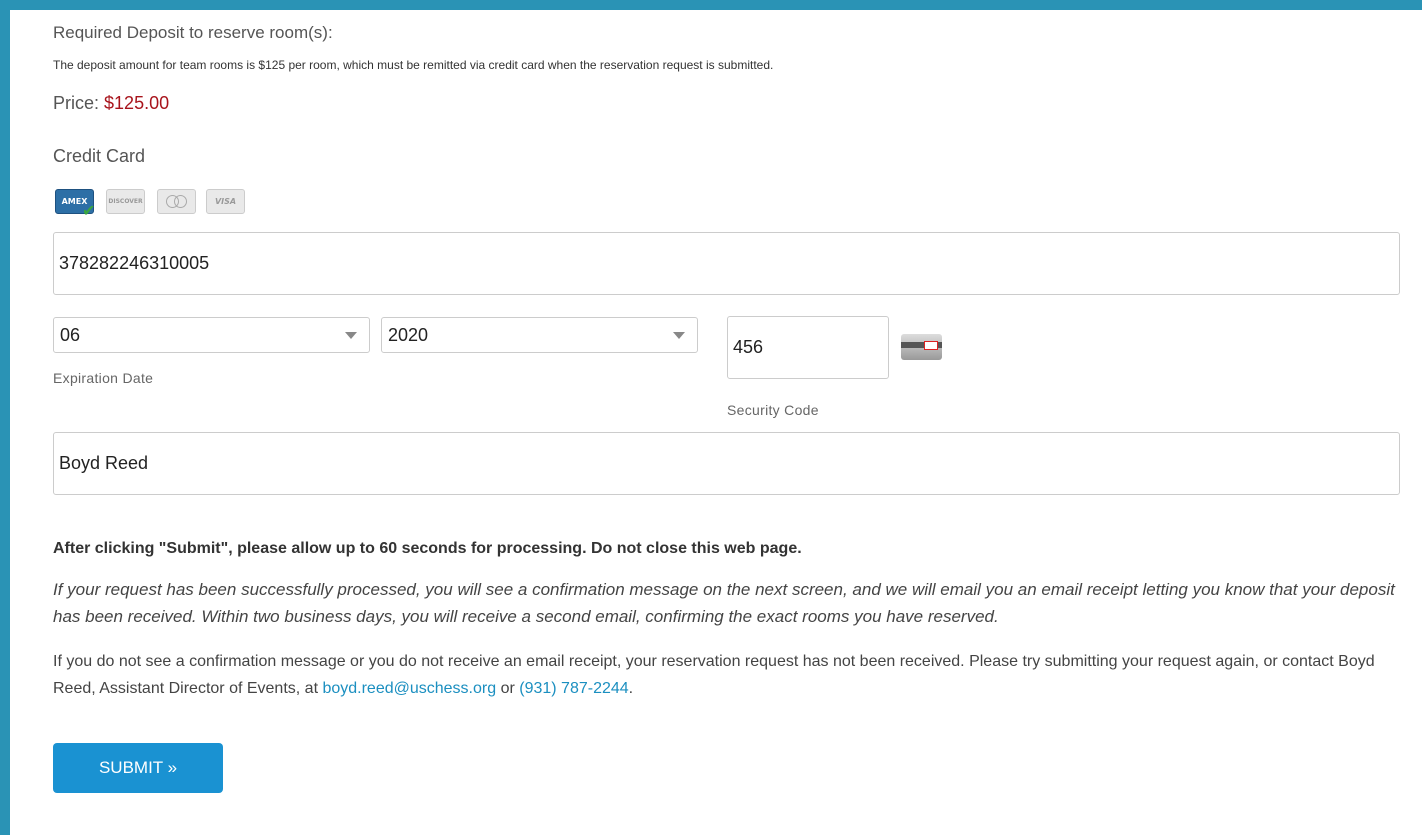 The width and height of the screenshot is (1422, 835). I want to click on contact-suffix-text: ., so click(631, 688).